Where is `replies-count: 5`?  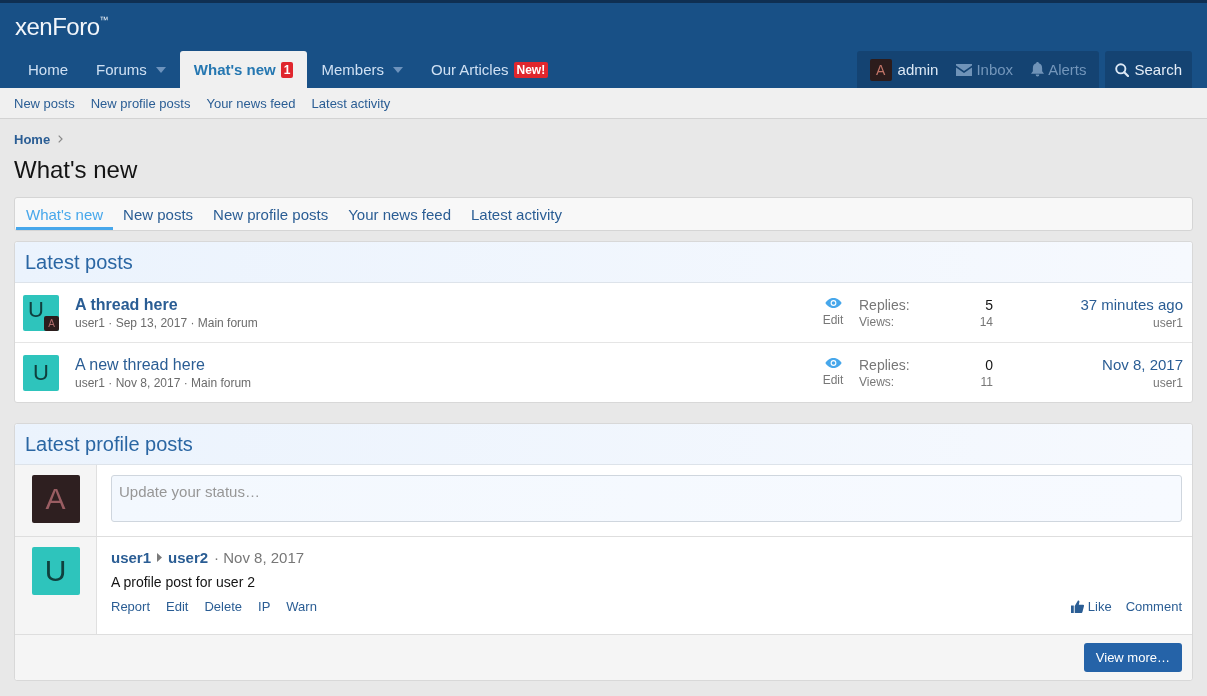
replies-count: 5 is located at coordinates (989, 304).